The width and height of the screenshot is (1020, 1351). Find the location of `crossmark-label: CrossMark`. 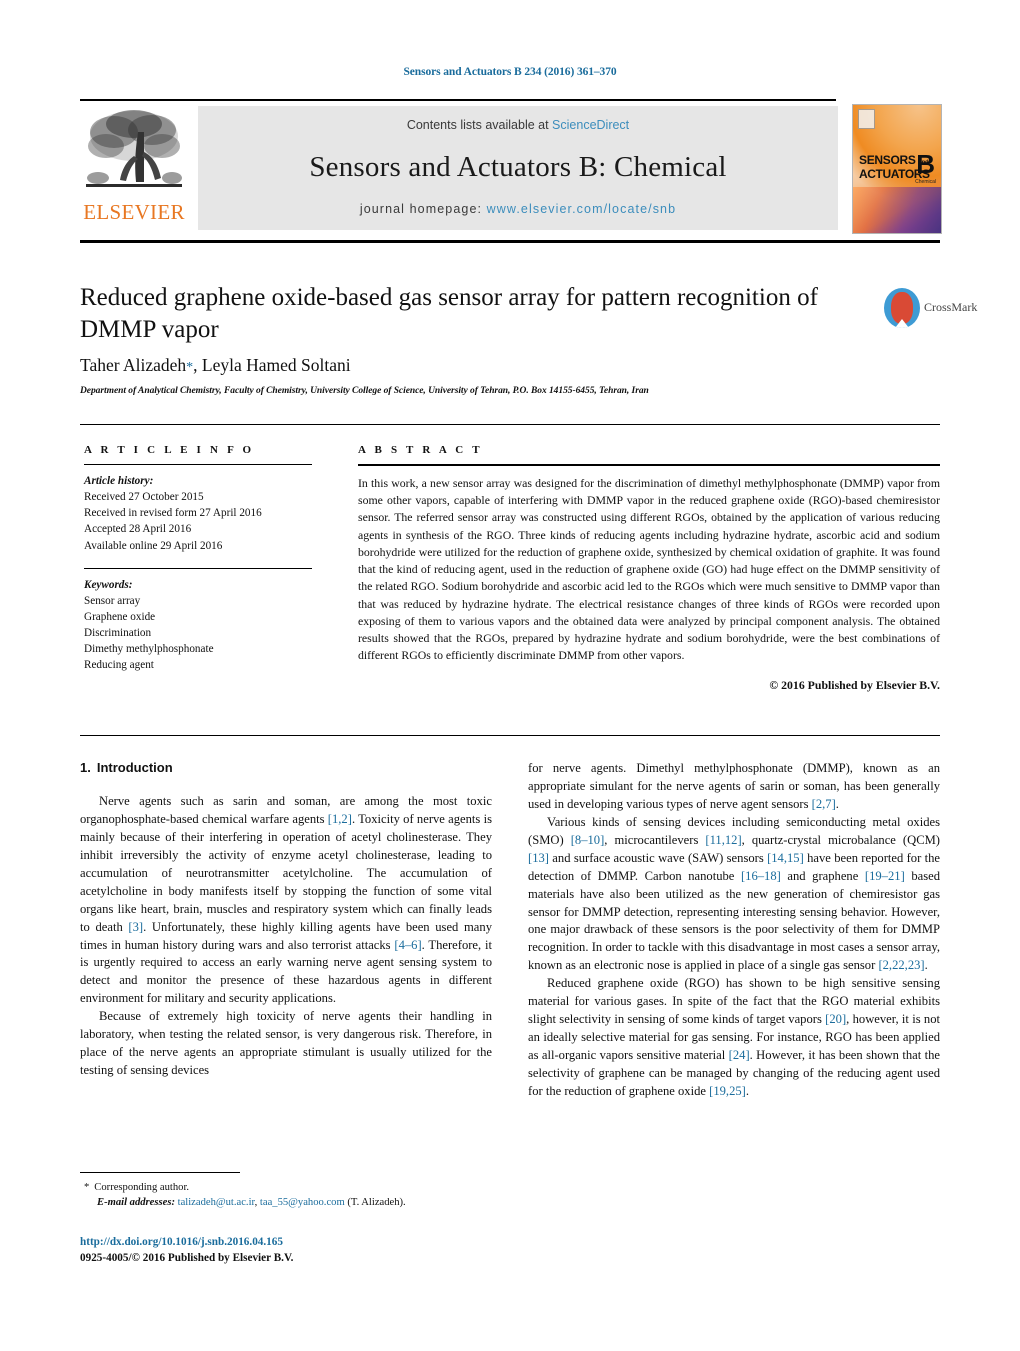

crossmark-label: CrossMark is located at coordinates (951, 307).